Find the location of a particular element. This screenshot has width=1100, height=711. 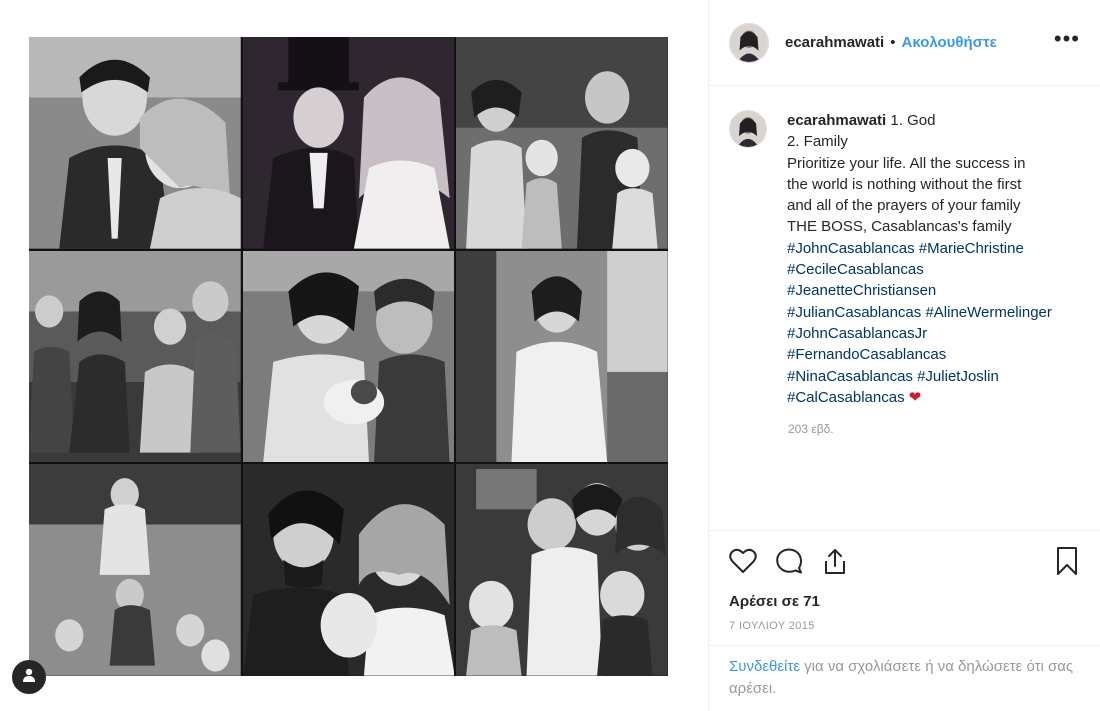

caption-line: and all of the prayers of your family is located at coordinates (904, 206).